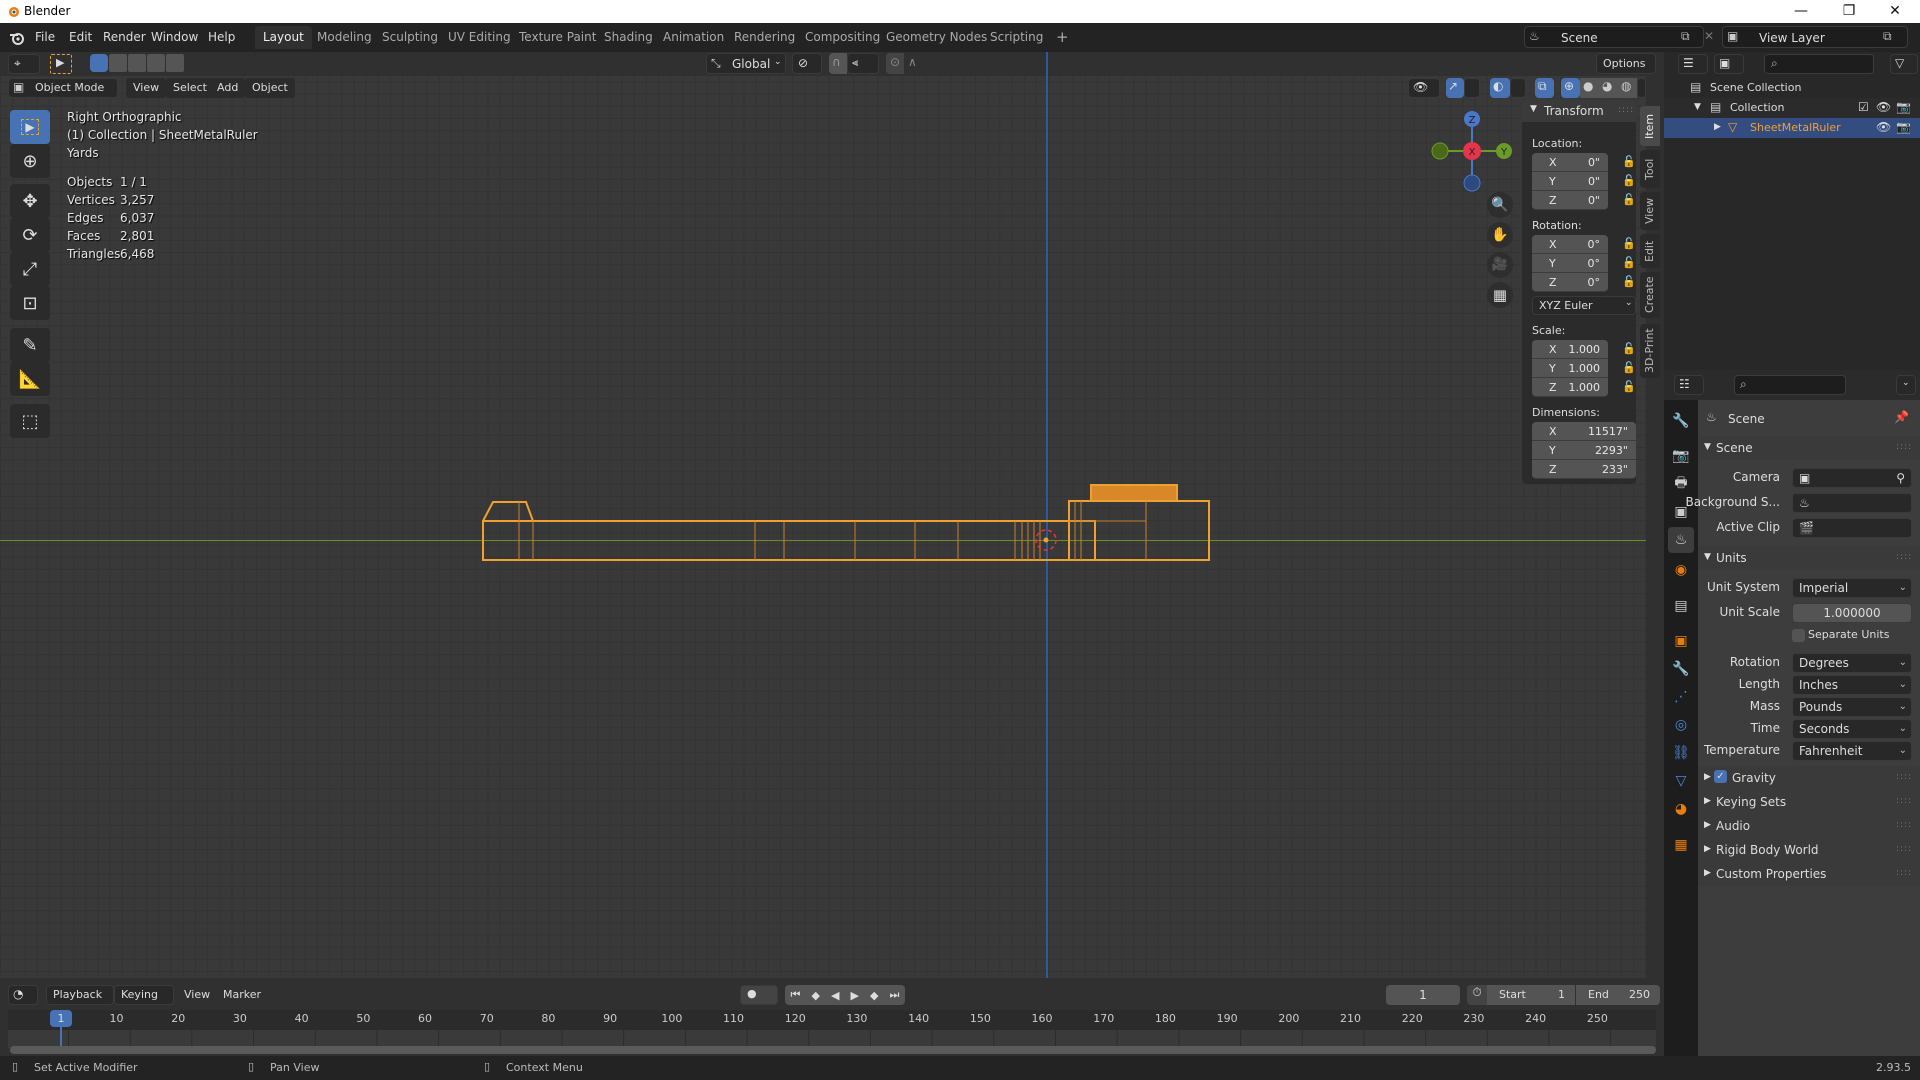  Describe the element at coordinates (1863, 107) in the screenshot. I see `exclude-checkbox: ☑` at that location.